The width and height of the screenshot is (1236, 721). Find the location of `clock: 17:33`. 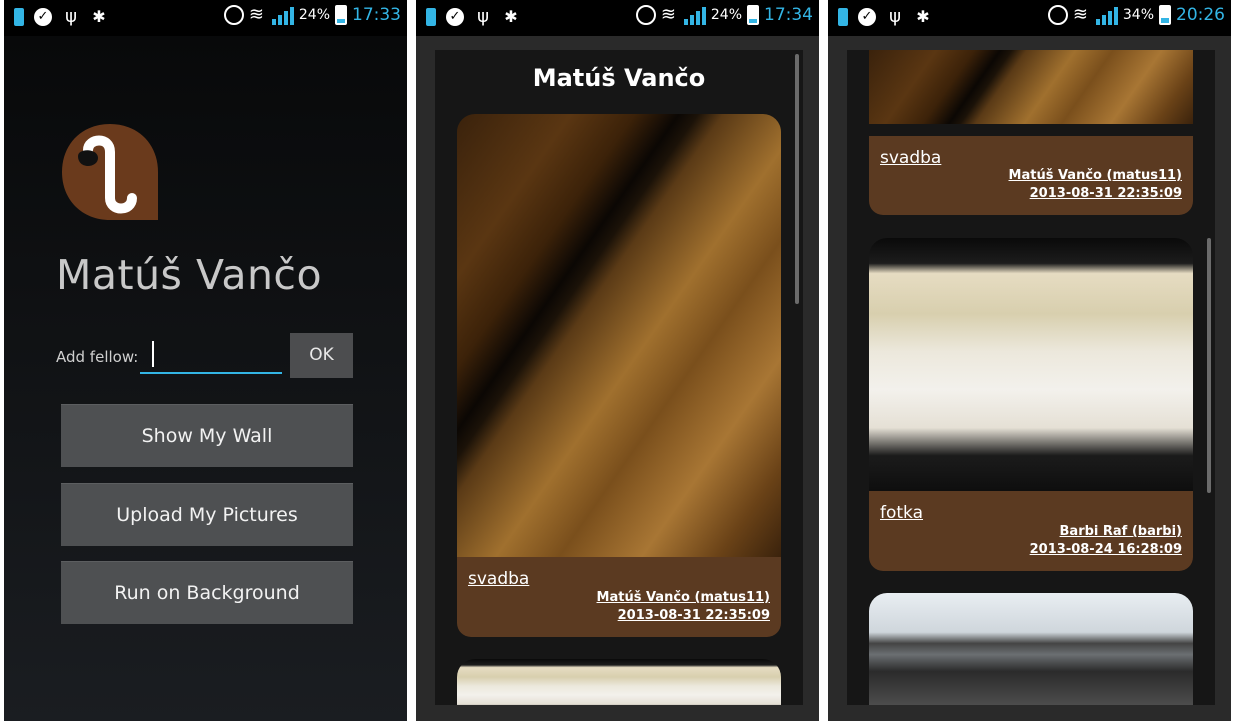

clock: 17:33 is located at coordinates (376, 15).